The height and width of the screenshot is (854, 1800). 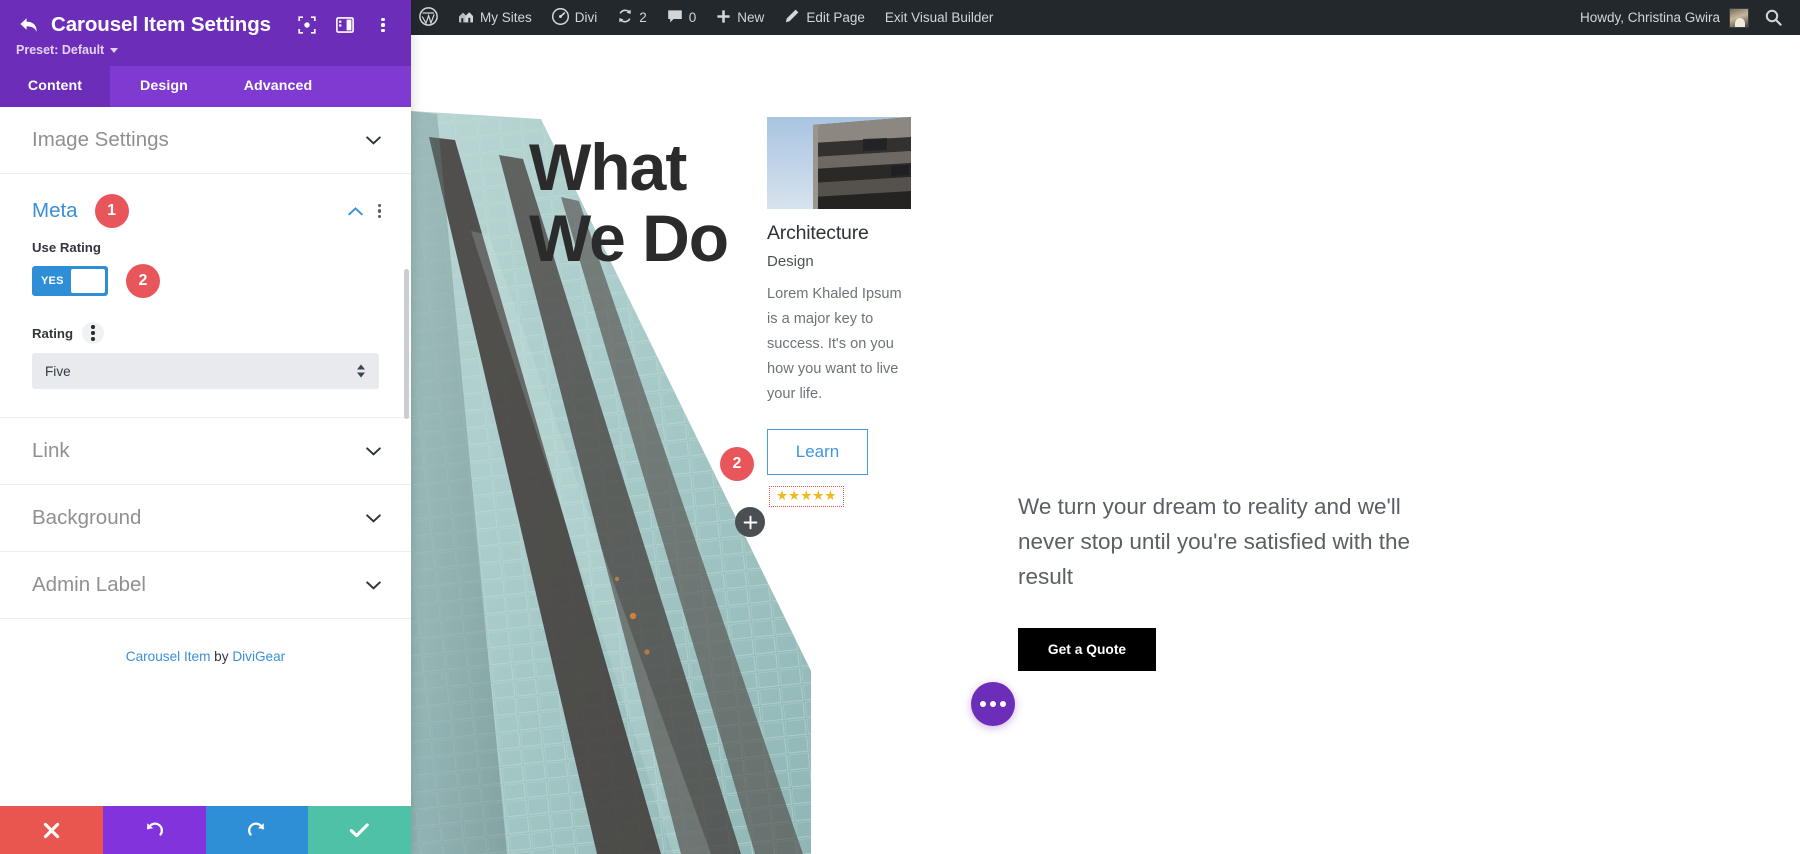 I want to click on save-button, so click(x=359, y=830).